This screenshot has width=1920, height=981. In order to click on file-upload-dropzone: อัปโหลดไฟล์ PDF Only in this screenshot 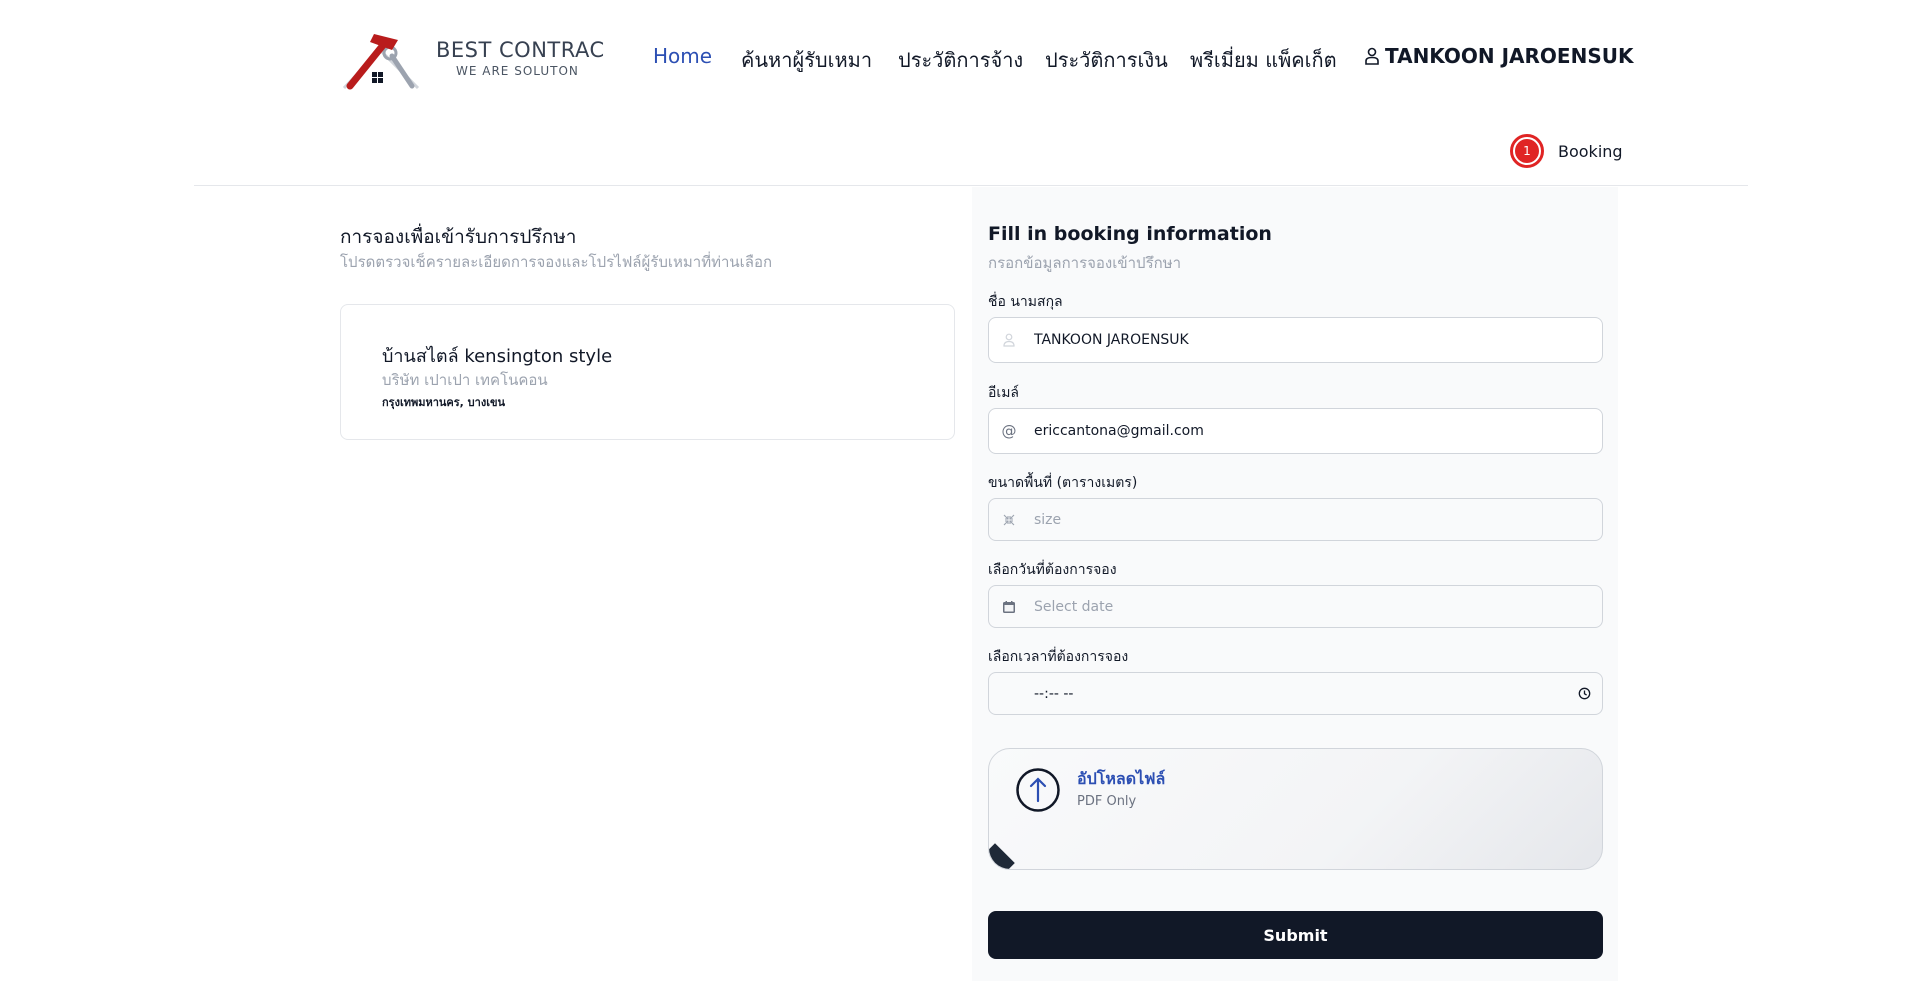, I will do `click(1295, 809)`.